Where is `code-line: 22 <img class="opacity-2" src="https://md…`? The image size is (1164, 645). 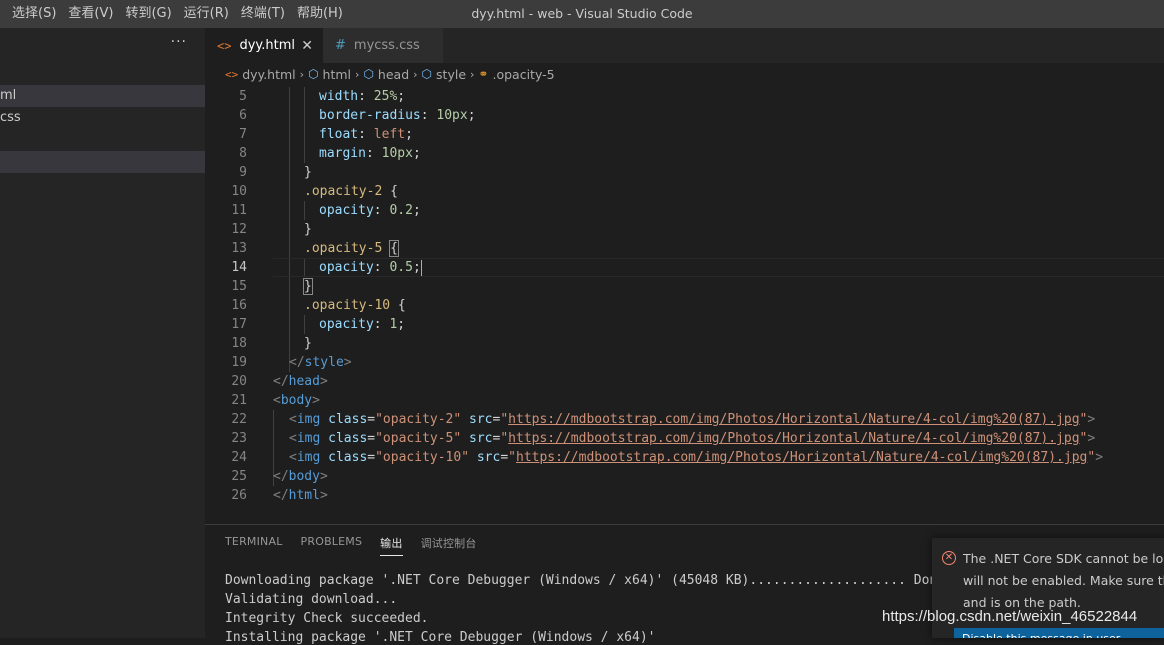 code-line: 22 <img class="opacity-2" src="https://md… is located at coordinates (663, 419).